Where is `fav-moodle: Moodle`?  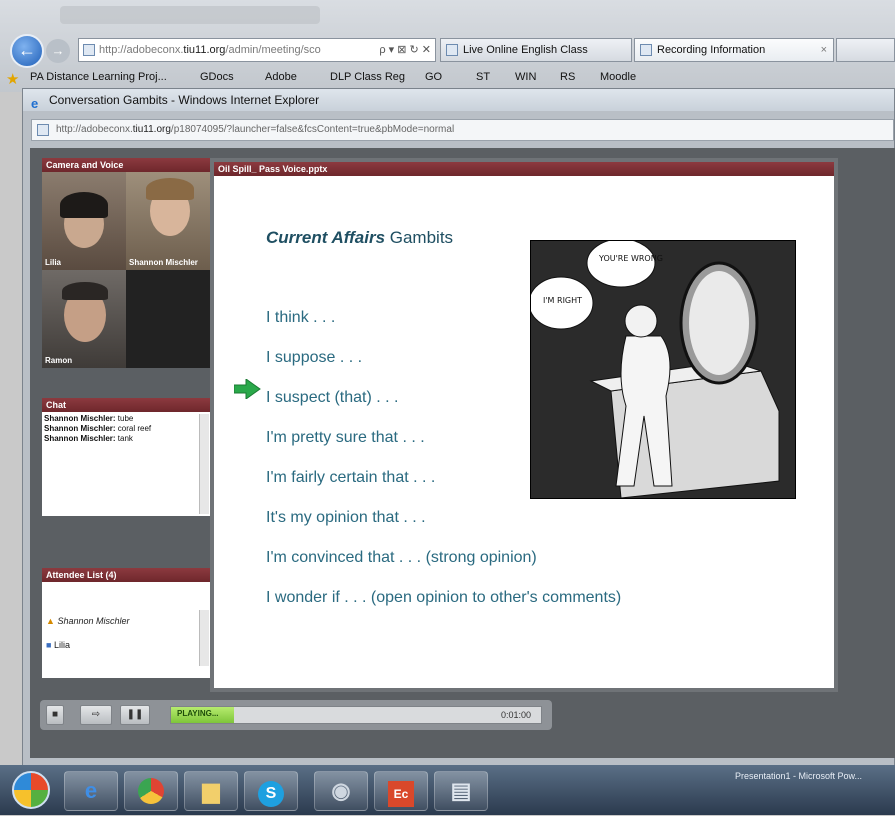
fav-moodle: Moodle is located at coordinates (618, 77).